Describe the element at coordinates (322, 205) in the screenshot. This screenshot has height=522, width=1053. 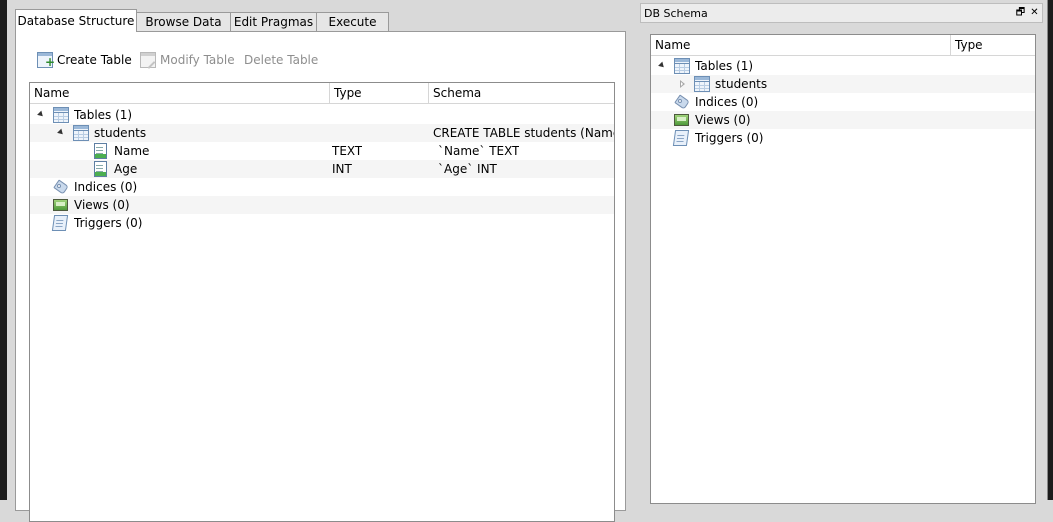
I see `tree-row-views: Views (0)` at that location.